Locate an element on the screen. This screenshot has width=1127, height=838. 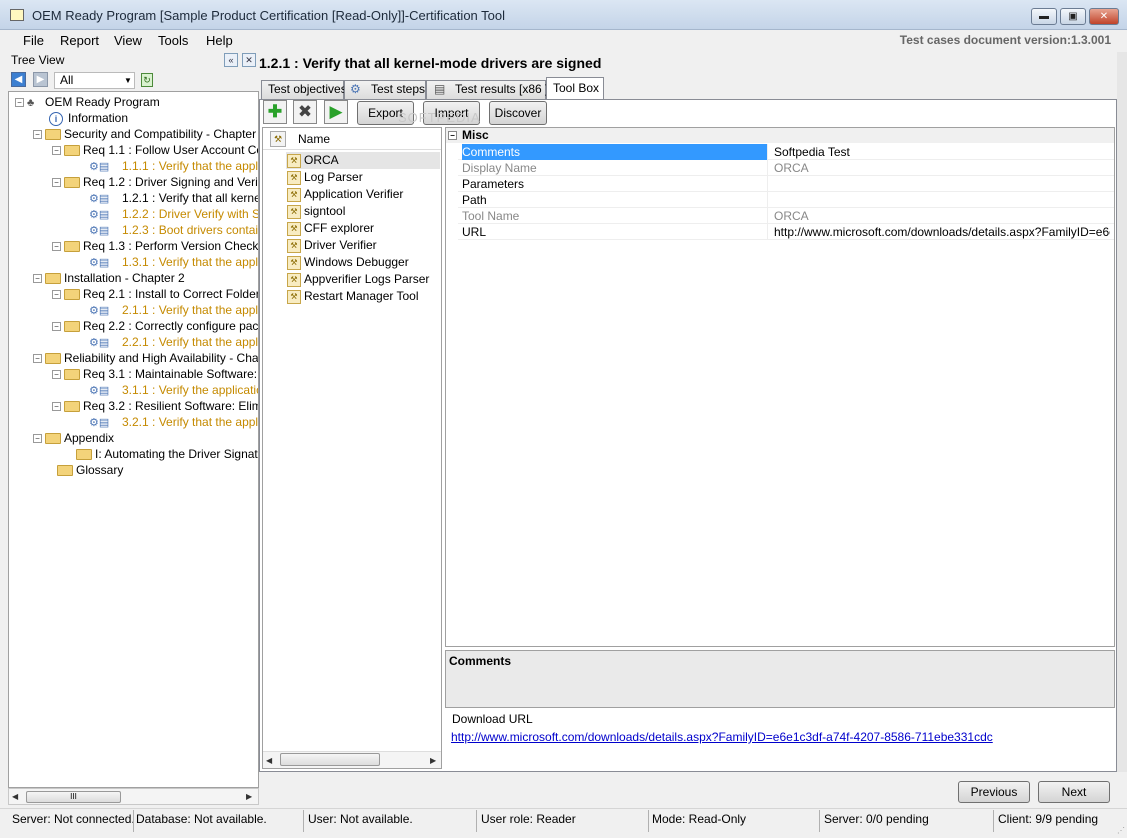
tree-node-test-1-1-1: ⚙▤ 1.1.1 : Verify that the applica is located at coordinates (173, 166).